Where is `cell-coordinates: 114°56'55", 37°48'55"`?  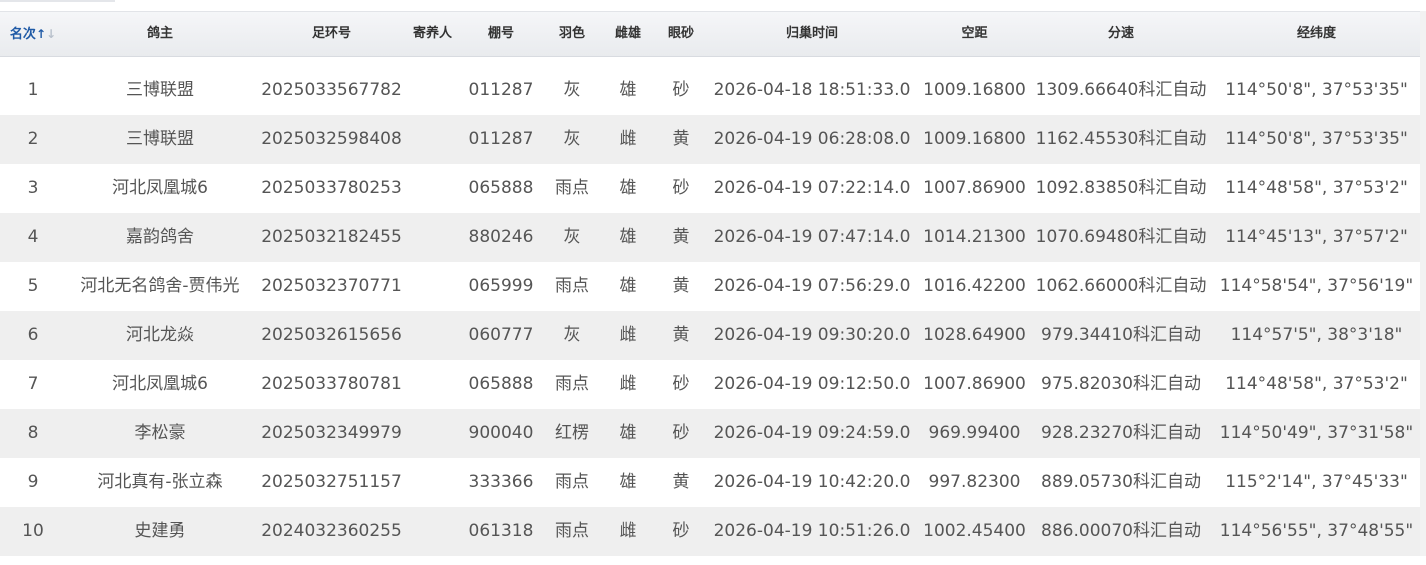
cell-coordinates: 114°56'55", 37°48'55" is located at coordinates (1316, 531).